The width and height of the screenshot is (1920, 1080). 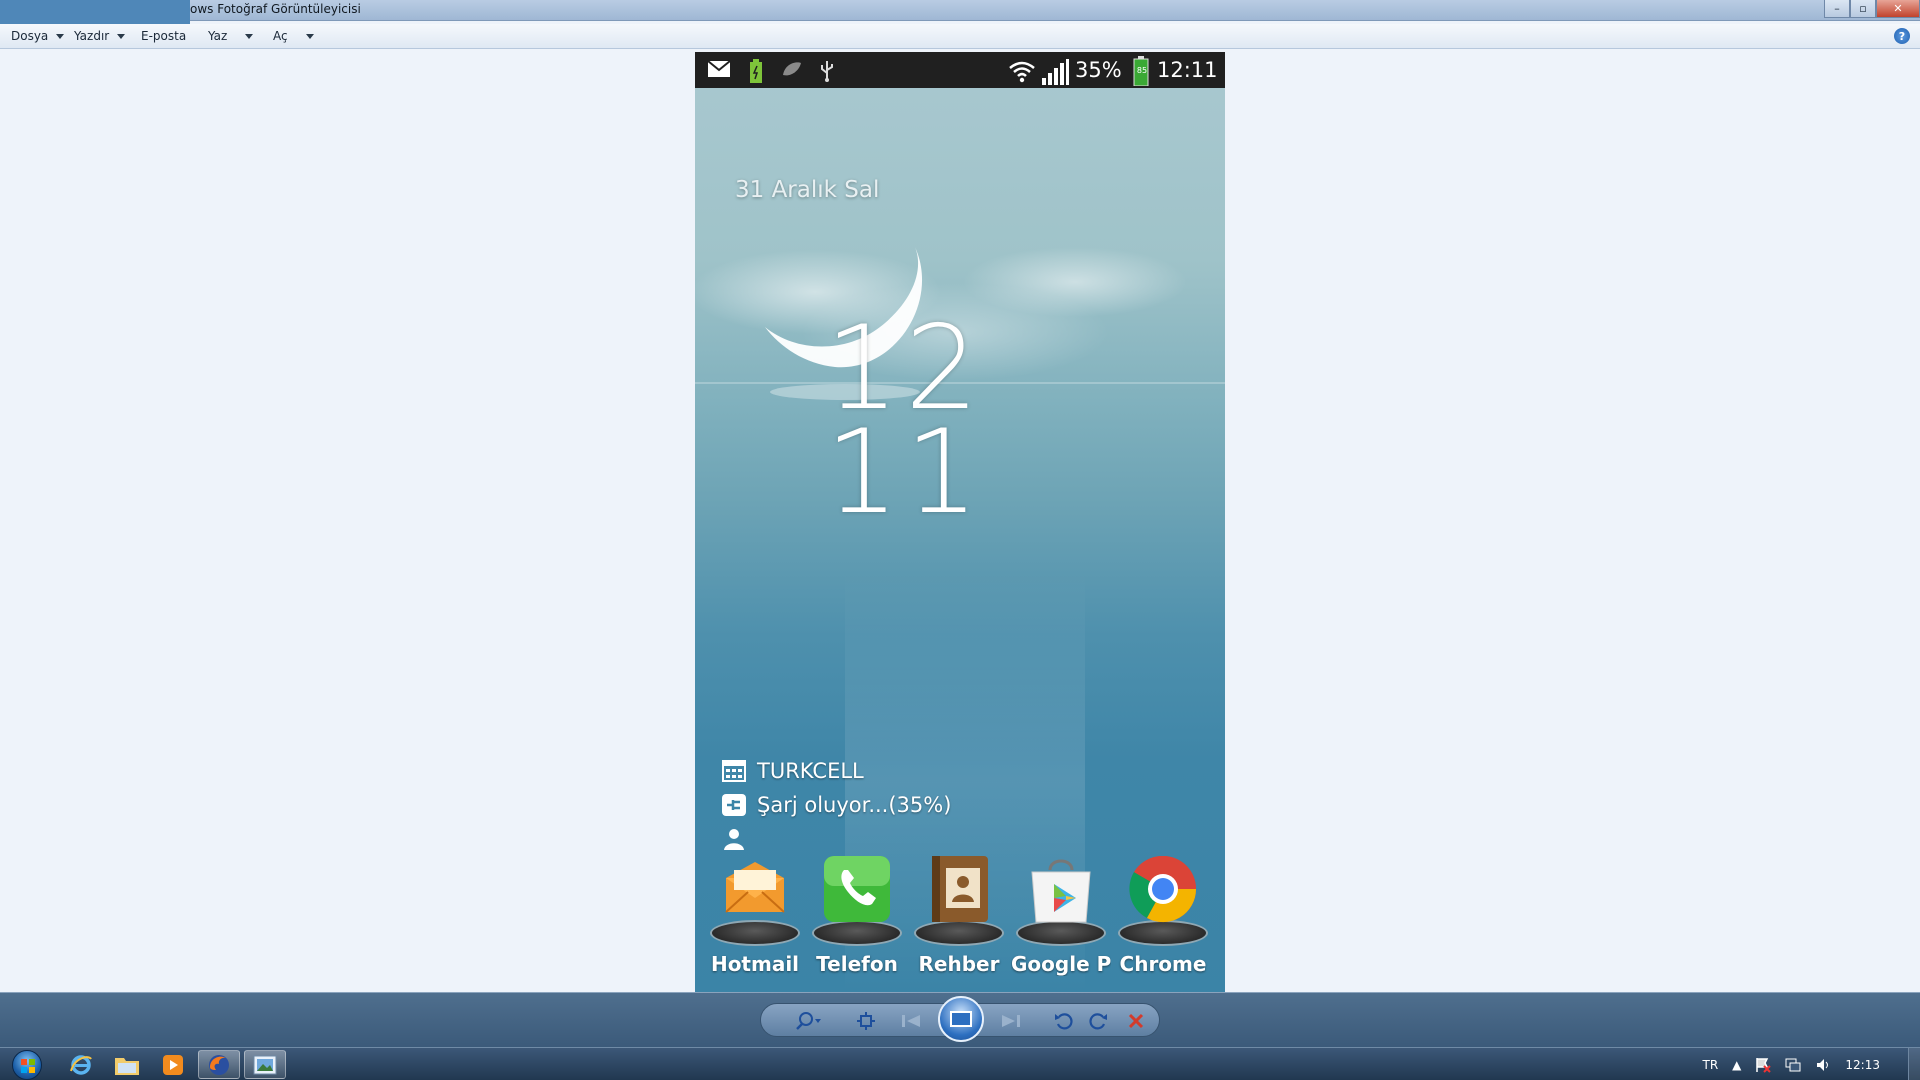 I want to click on menu-eposta-label: E-posta, so click(x=164, y=36).